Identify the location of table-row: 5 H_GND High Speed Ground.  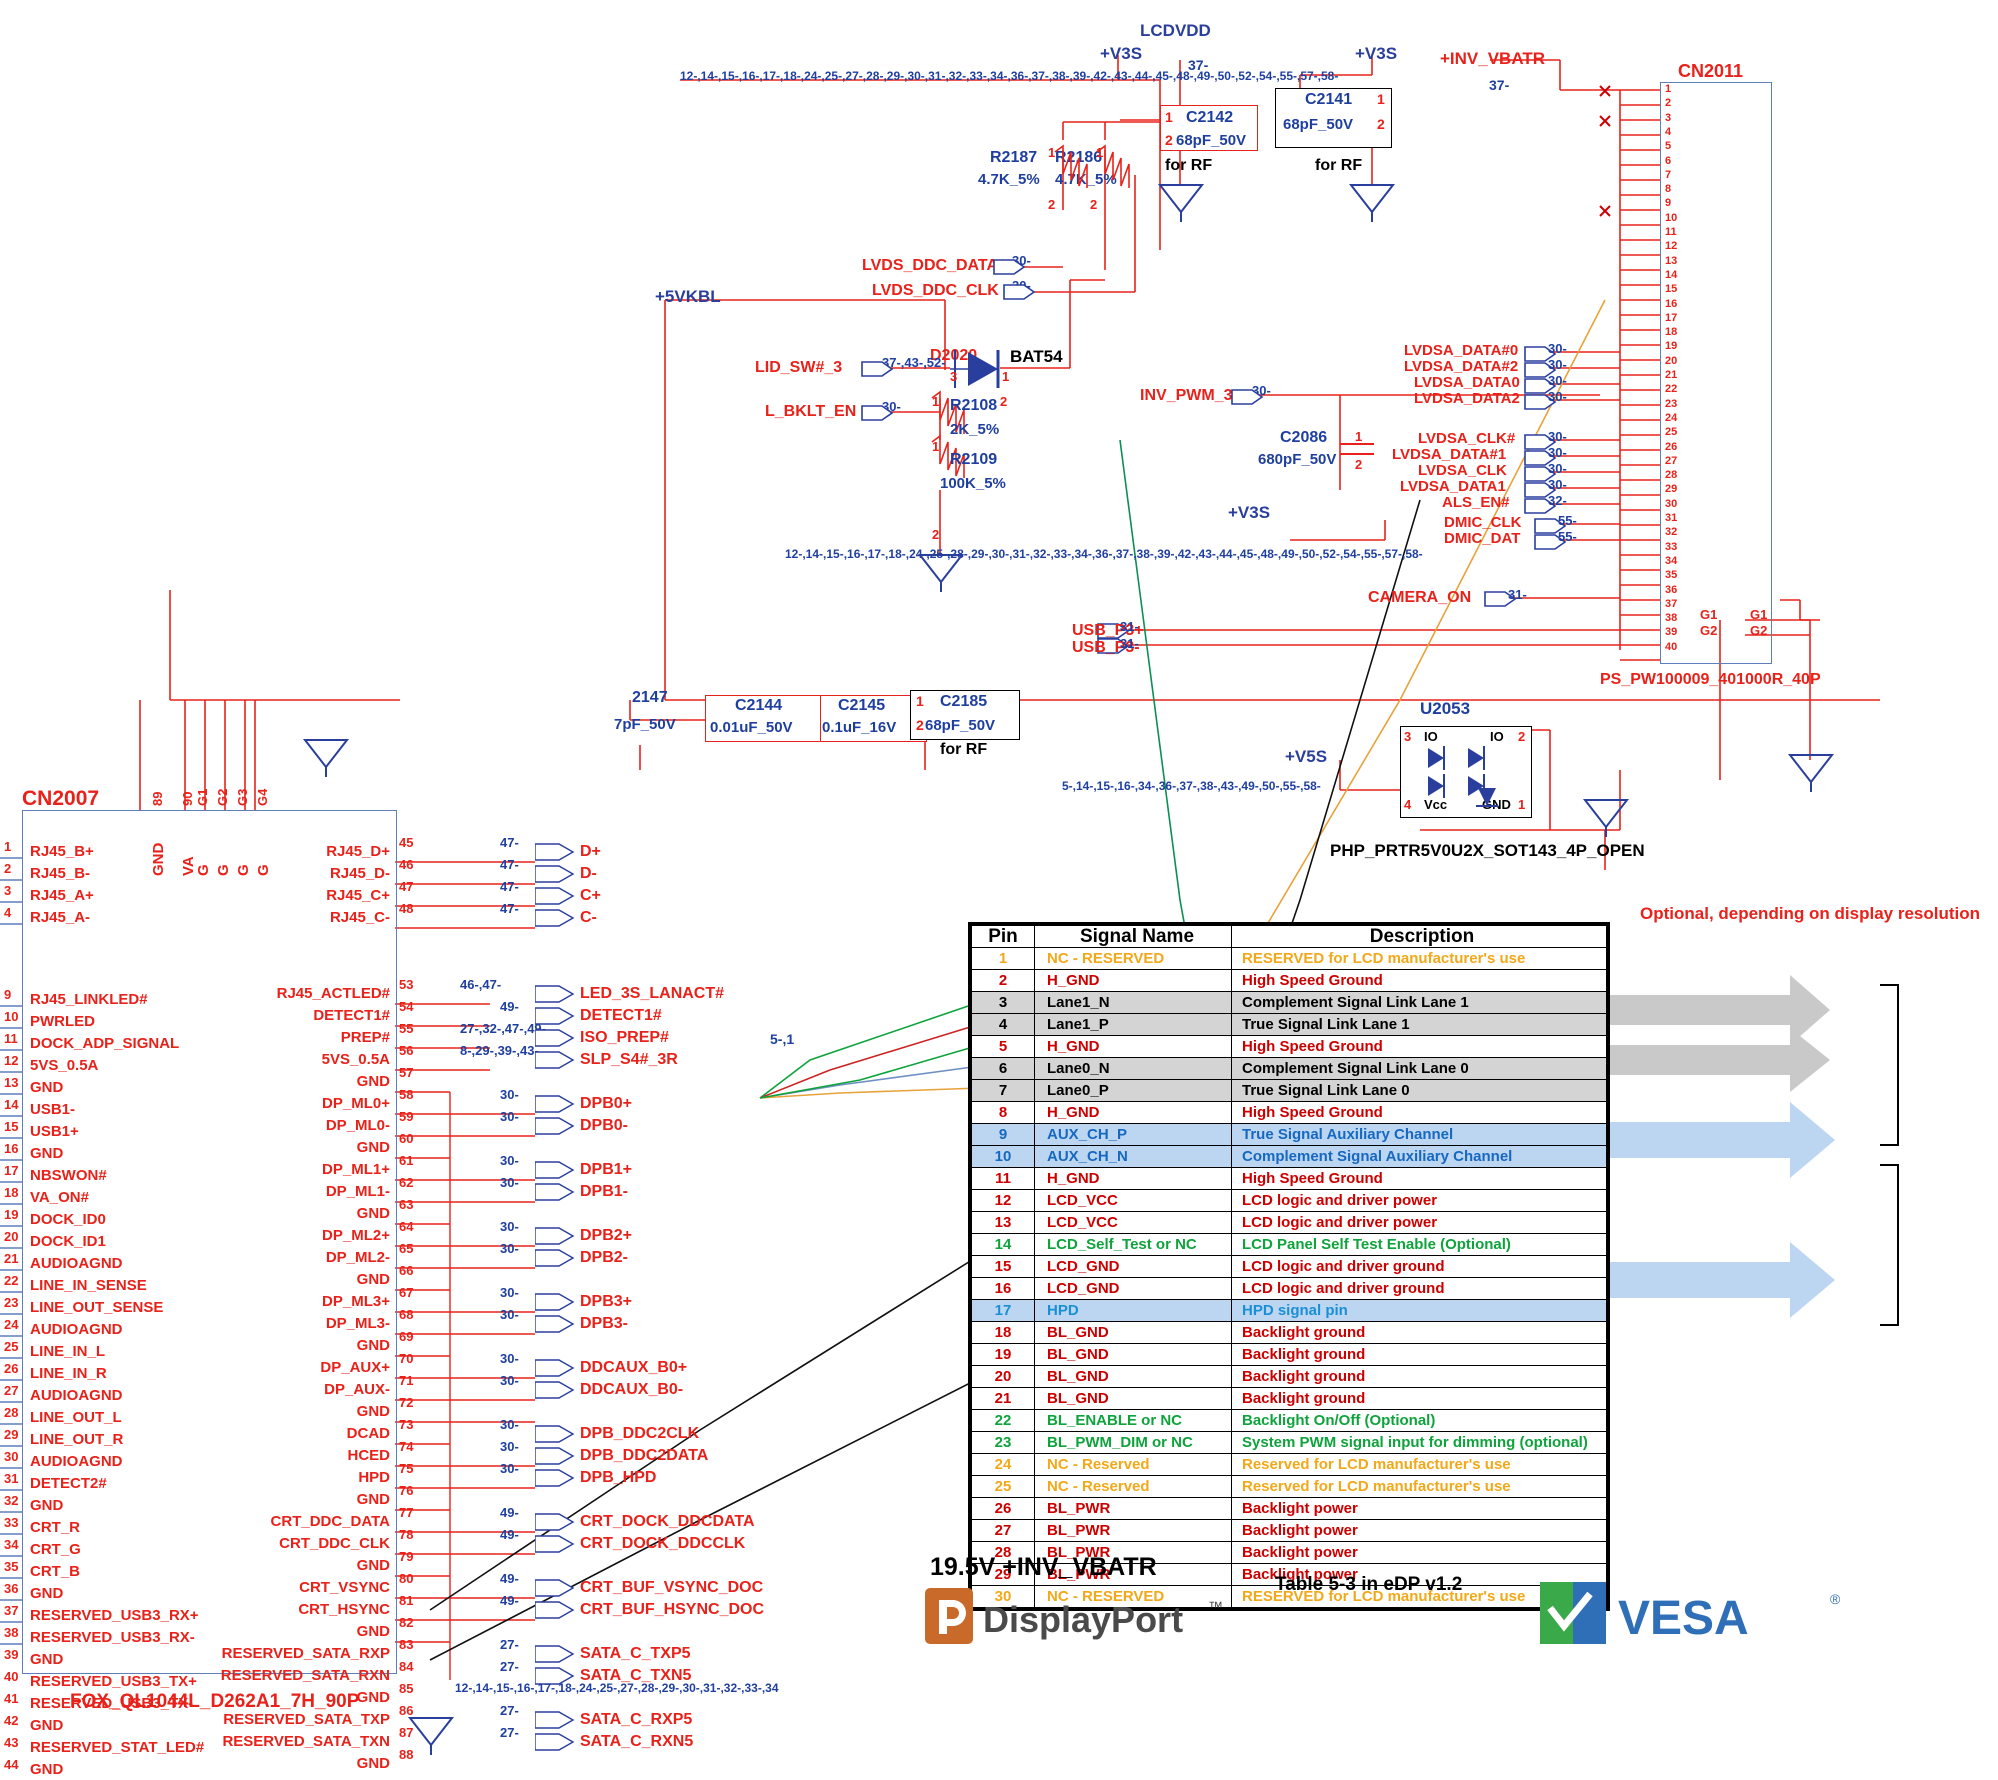
(1289, 1046).